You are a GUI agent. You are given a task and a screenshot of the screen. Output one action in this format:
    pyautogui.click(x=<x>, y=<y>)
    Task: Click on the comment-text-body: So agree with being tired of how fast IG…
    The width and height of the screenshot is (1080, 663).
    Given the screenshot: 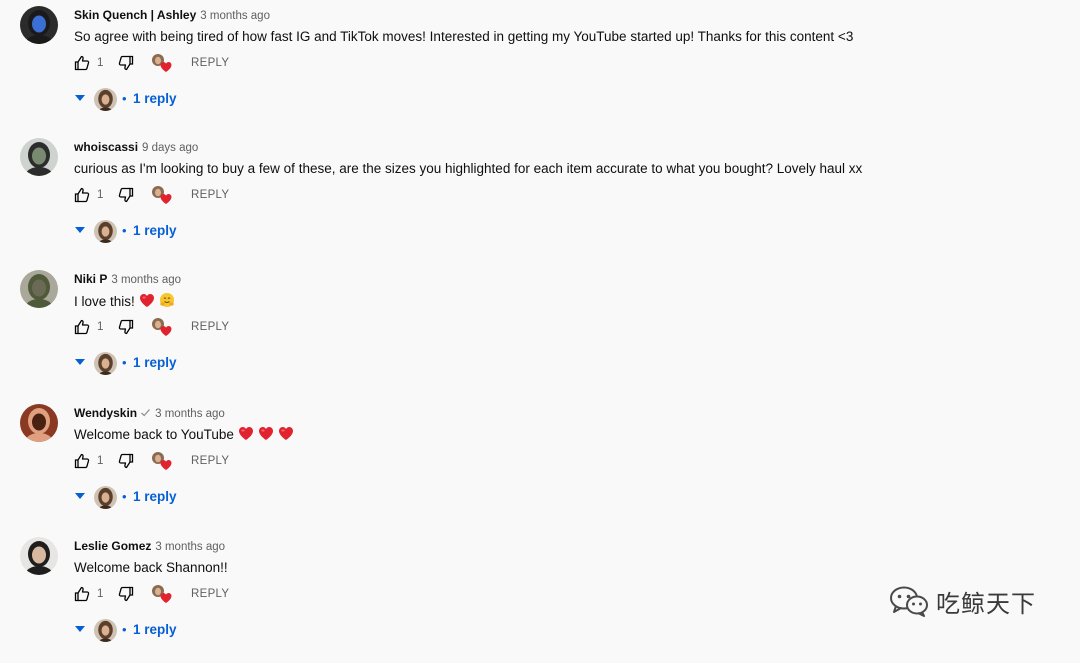 What is the action you would take?
    pyautogui.click(x=464, y=36)
    